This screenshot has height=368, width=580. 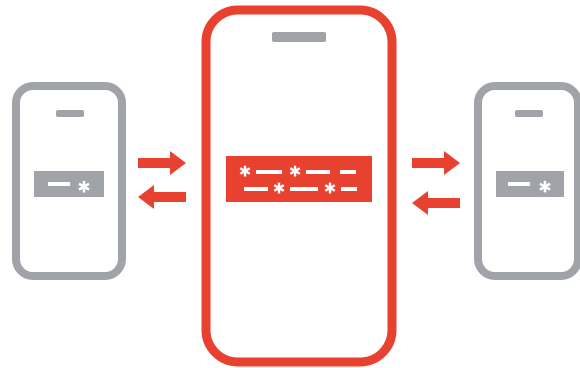 What do you see at coordinates (436, 203) in the screenshot?
I see `right-arrow-left-icon` at bounding box center [436, 203].